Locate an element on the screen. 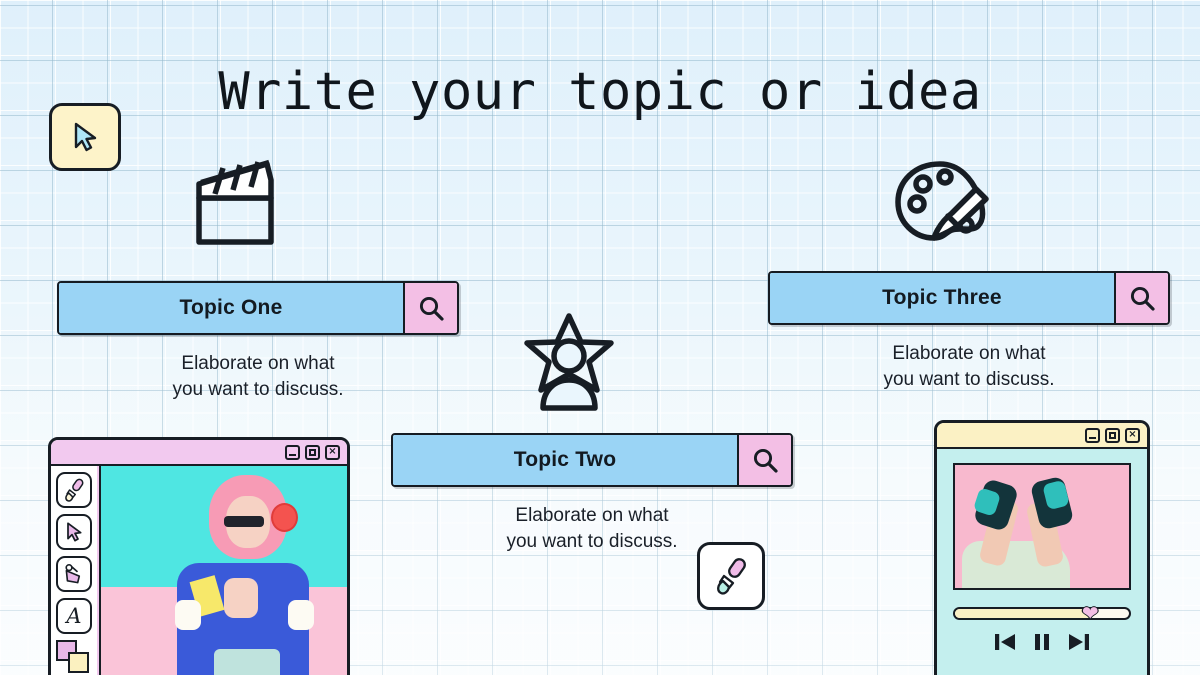 The width and height of the screenshot is (1200, 675). search-bar-topic-one: Topic One is located at coordinates (258, 308).